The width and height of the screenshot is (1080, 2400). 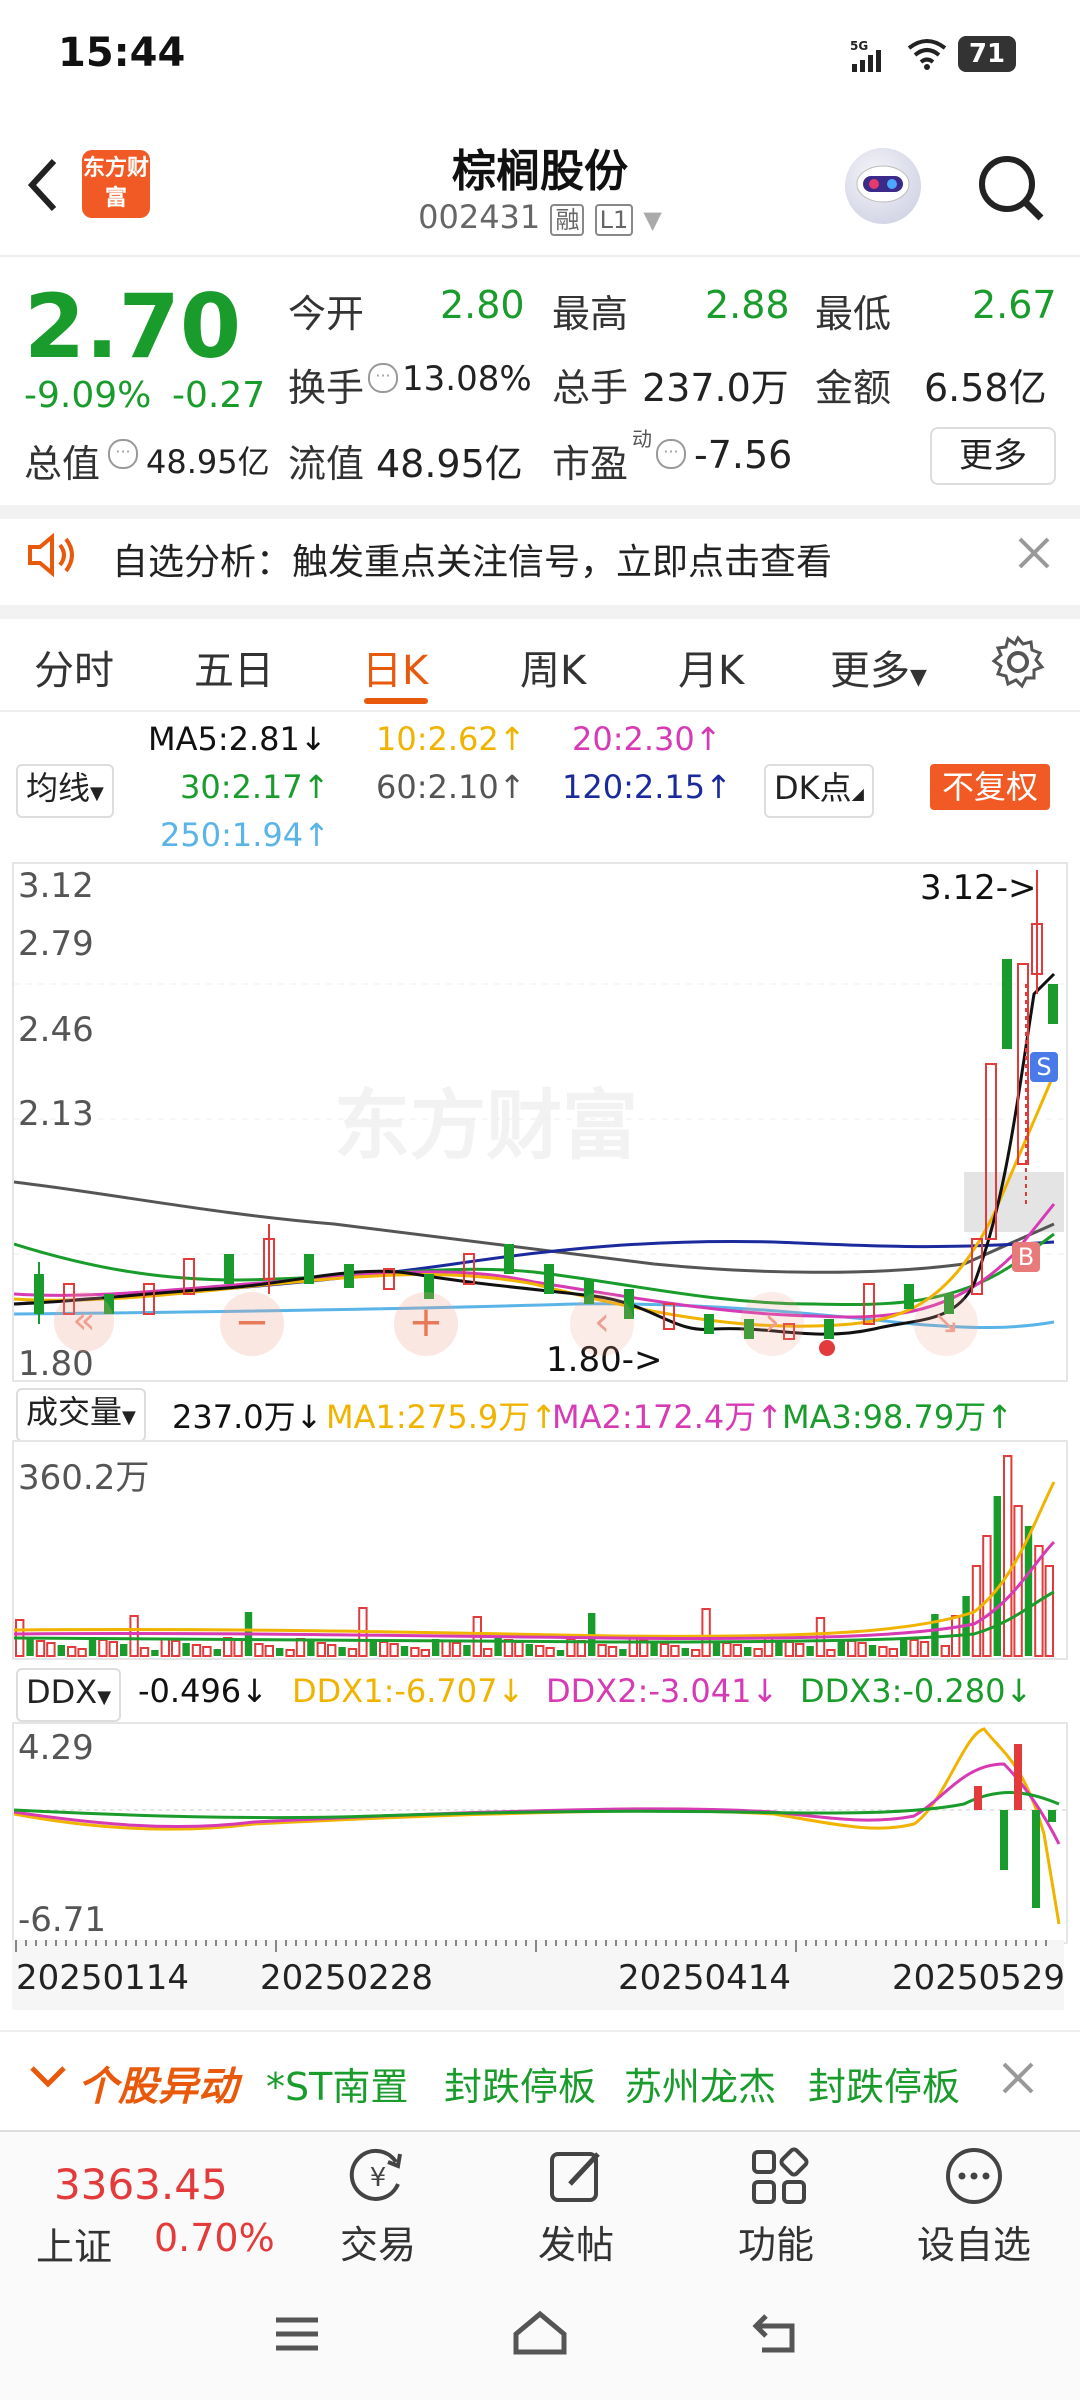 What do you see at coordinates (576, 2202) in the screenshot?
I see `post-button: 发帖` at bounding box center [576, 2202].